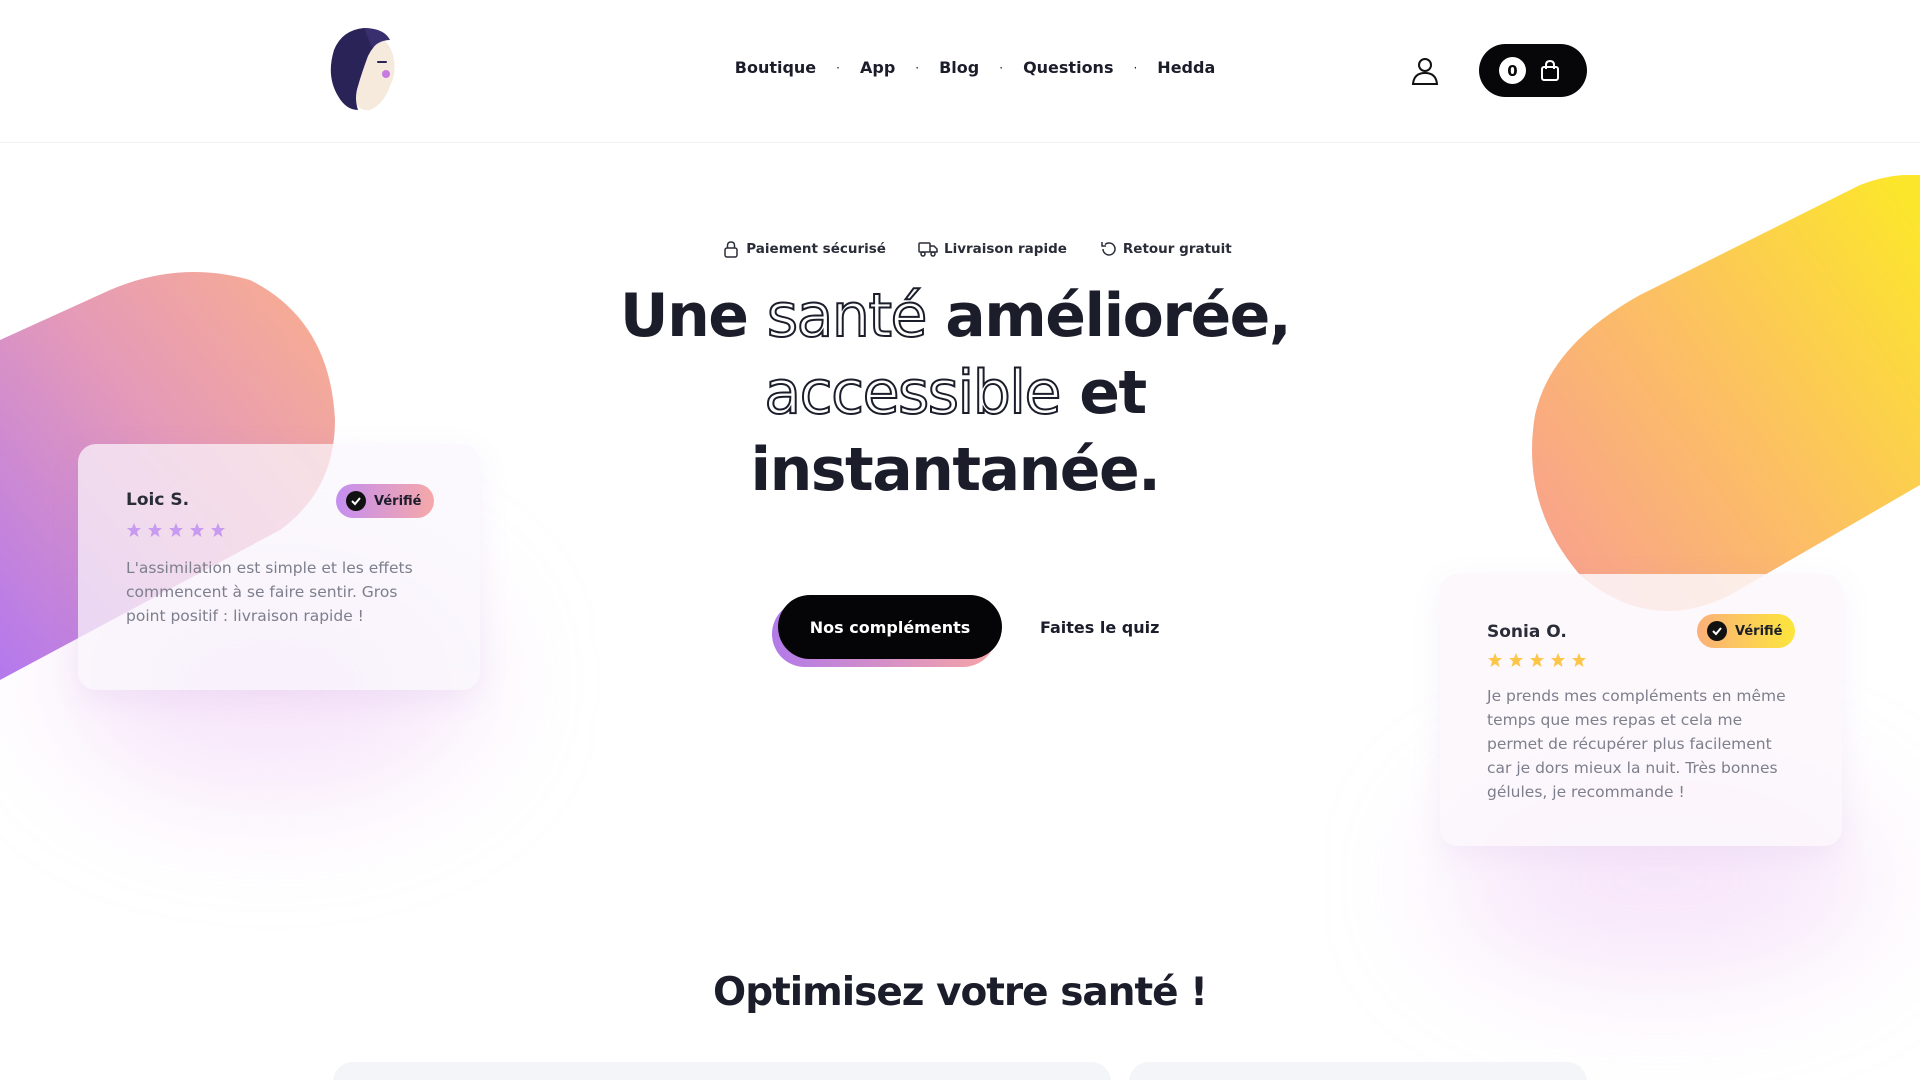  What do you see at coordinates (1177, 249) in the screenshot?
I see `trust-label: Retour gratuit` at bounding box center [1177, 249].